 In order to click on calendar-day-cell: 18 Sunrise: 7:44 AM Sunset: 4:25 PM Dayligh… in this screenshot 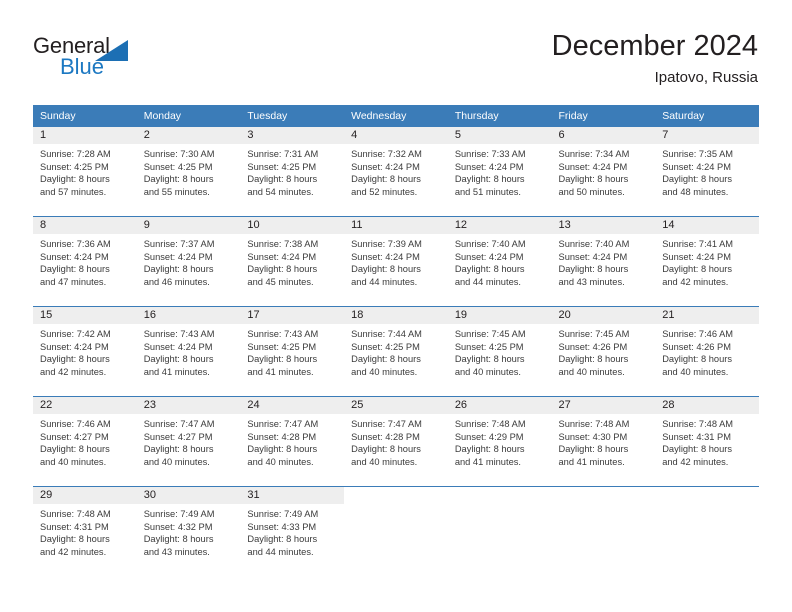, I will do `click(396, 351)`.